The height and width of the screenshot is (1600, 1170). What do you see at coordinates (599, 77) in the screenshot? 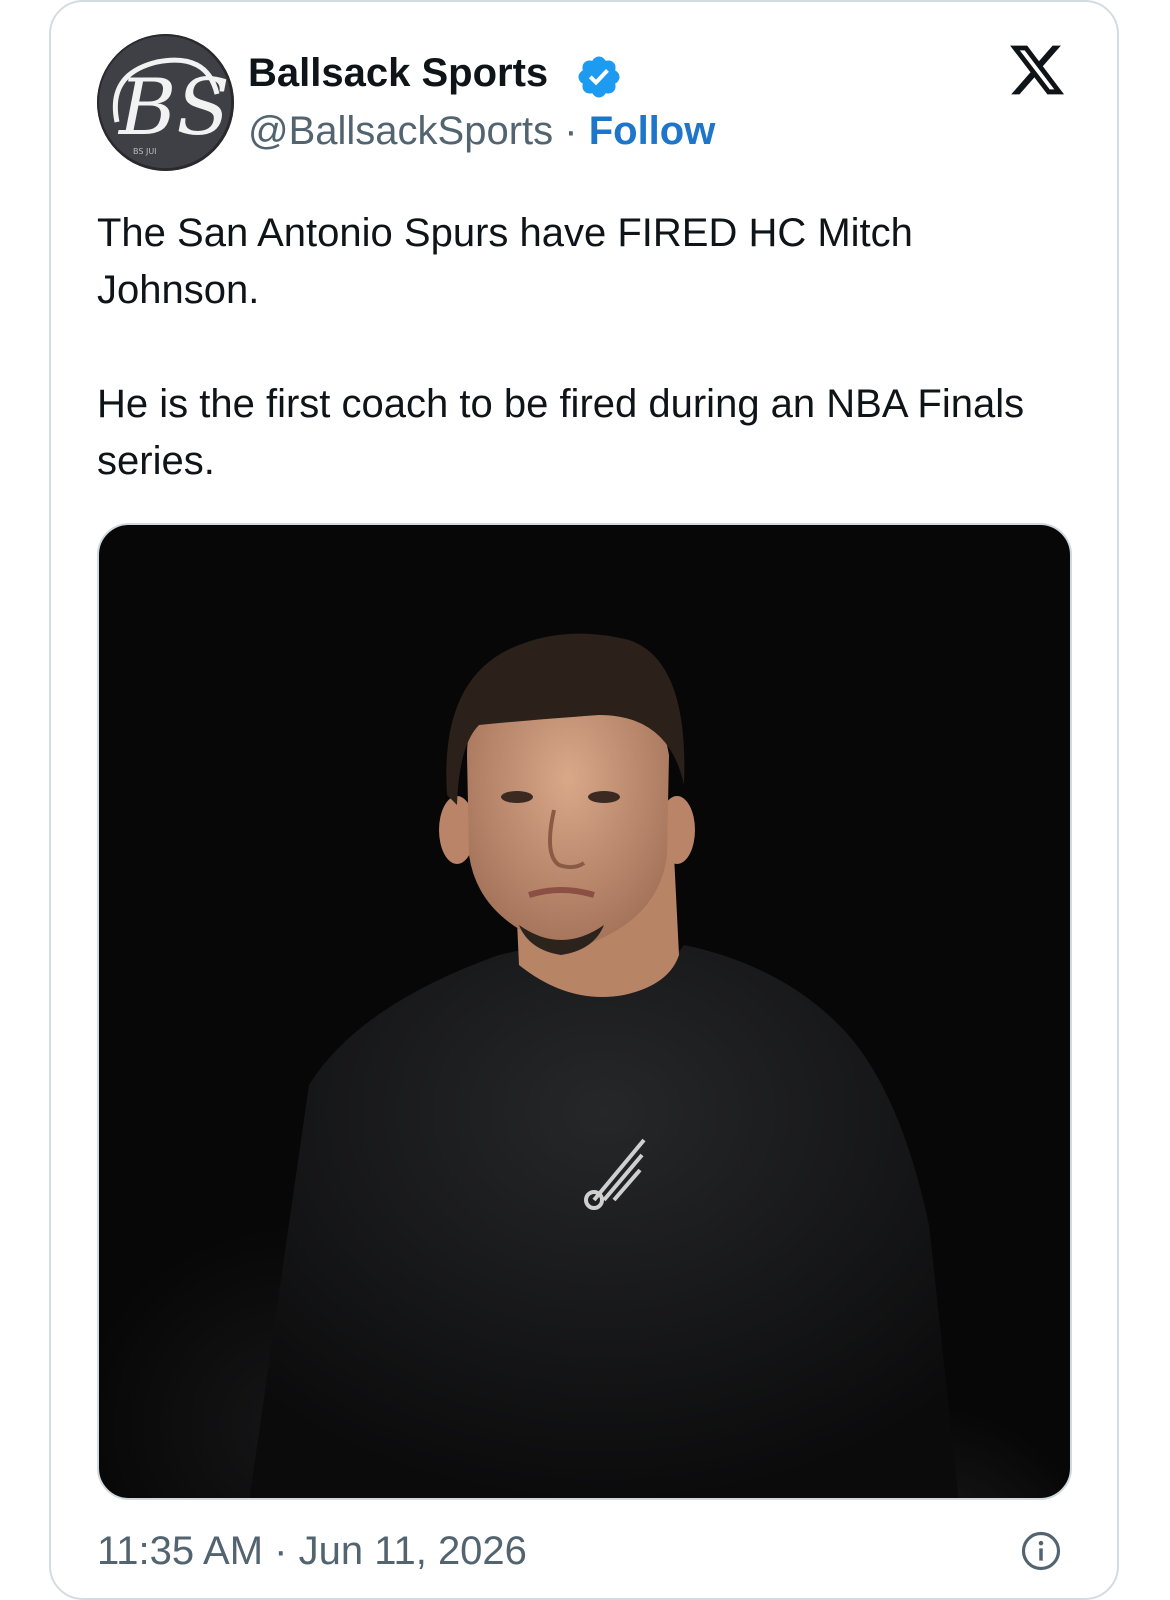
I see `verified-badge-icon` at bounding box center [599, 77].